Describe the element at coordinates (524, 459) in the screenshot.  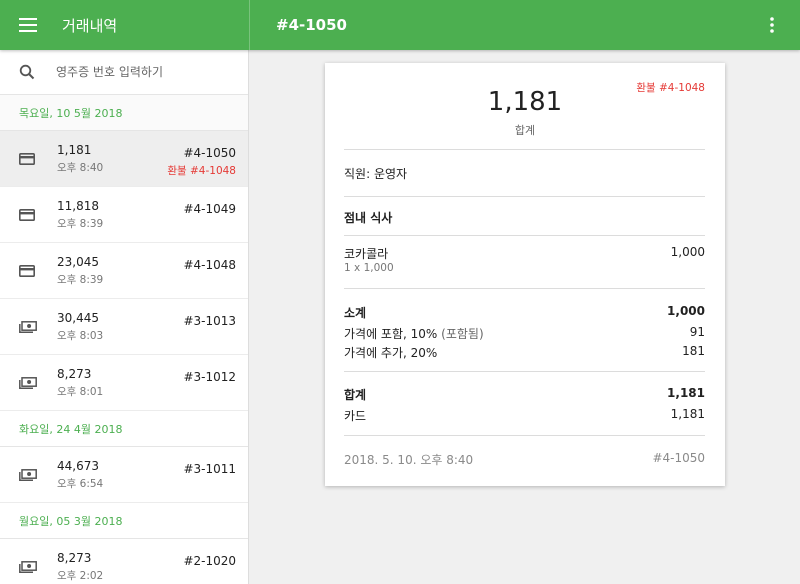
I see `receipt-footer: 2018. 5. 10. 오후 8:40 #4-1050` at that location.